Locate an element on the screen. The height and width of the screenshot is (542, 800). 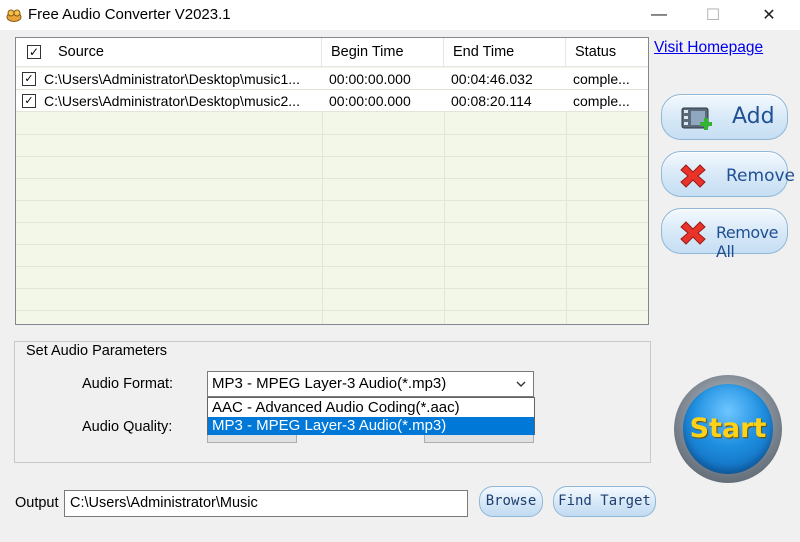
column-header-source: Source is located at coordinates (169, 52).